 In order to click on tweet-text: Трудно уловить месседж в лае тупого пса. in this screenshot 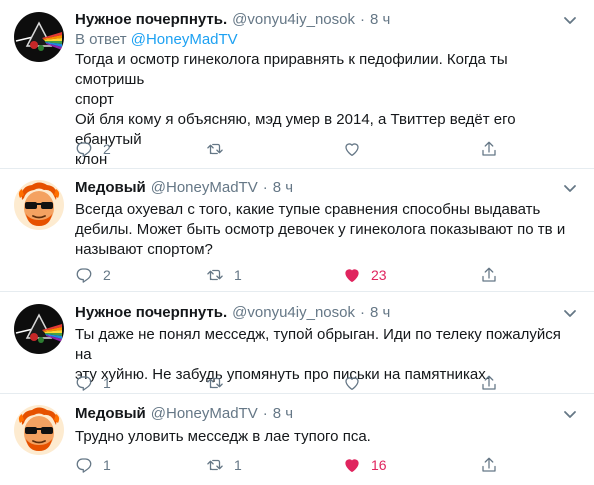, I will do `click(223, 436)`.